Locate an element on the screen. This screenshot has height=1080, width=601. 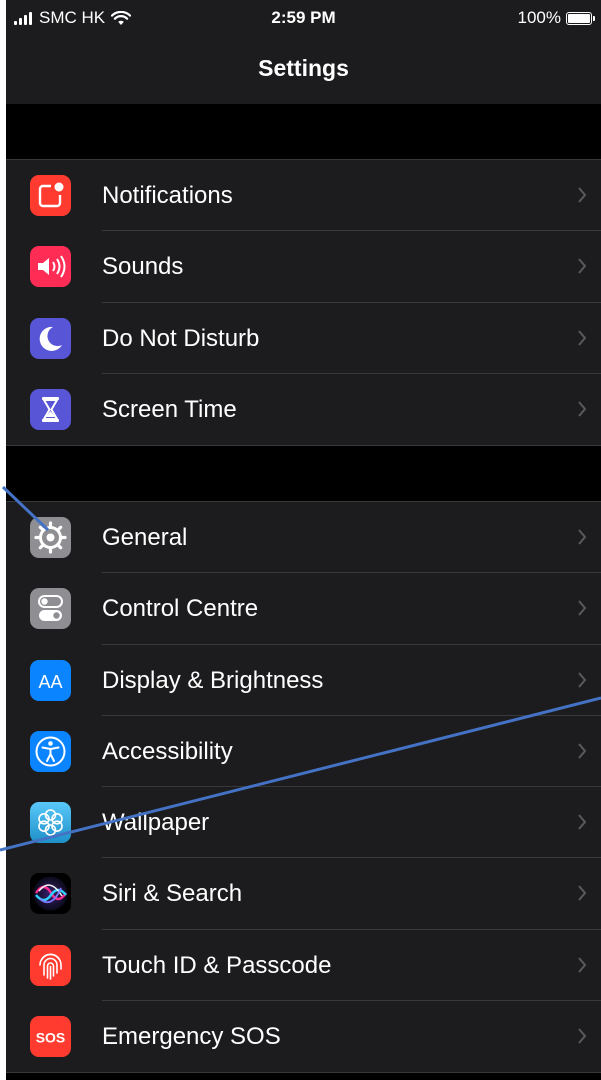
text-size-icon: AA is located at coordinates (50, 680).